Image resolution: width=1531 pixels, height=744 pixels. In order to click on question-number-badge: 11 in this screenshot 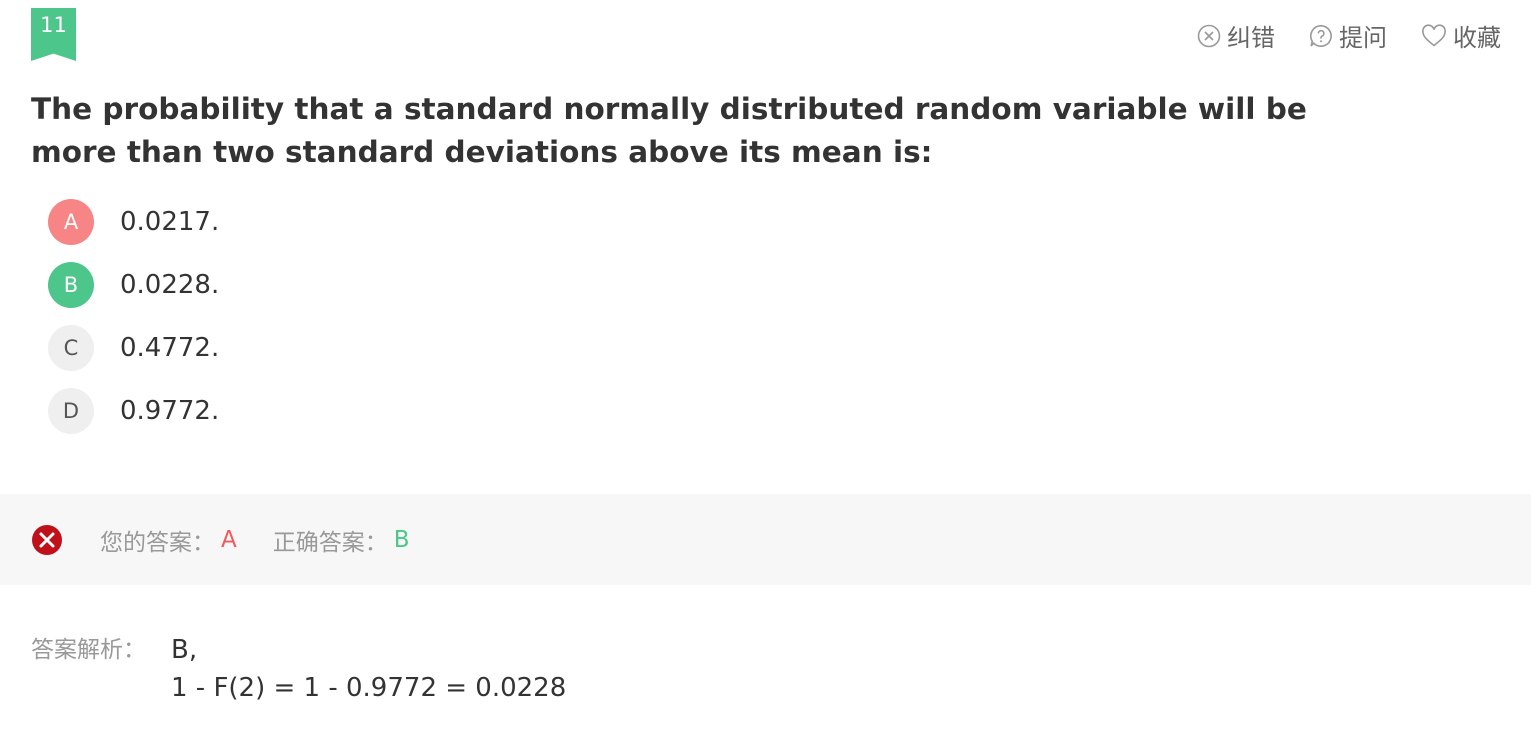, I will do `click(53, 34)`.